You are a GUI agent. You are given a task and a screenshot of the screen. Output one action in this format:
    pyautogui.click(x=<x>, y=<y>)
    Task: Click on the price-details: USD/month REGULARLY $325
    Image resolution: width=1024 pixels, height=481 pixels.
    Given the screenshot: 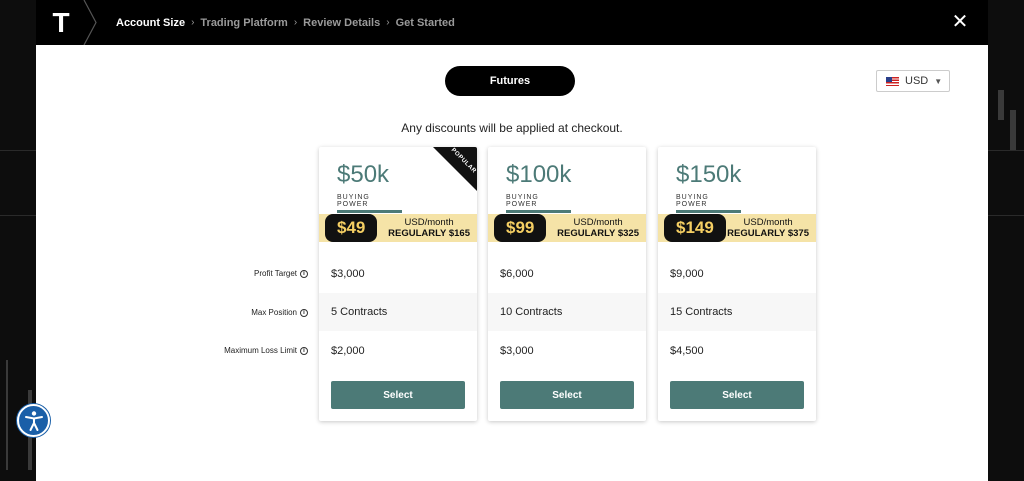 What is the action you would take?
    pyautogui.click(x=598, y=228)
    